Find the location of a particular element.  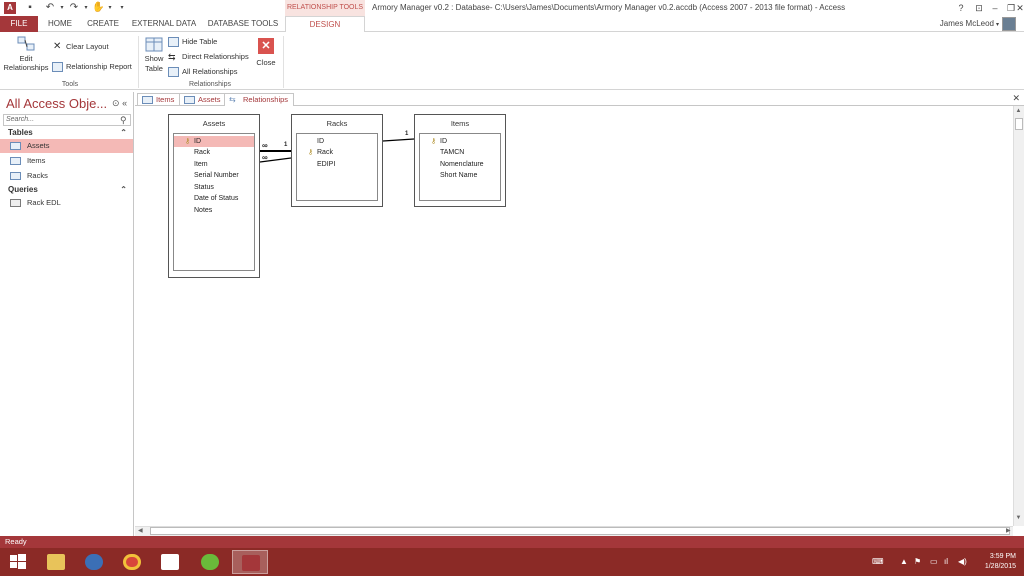

show-hidden-icons-icon: ▲ is located at coordinates (904, 561).